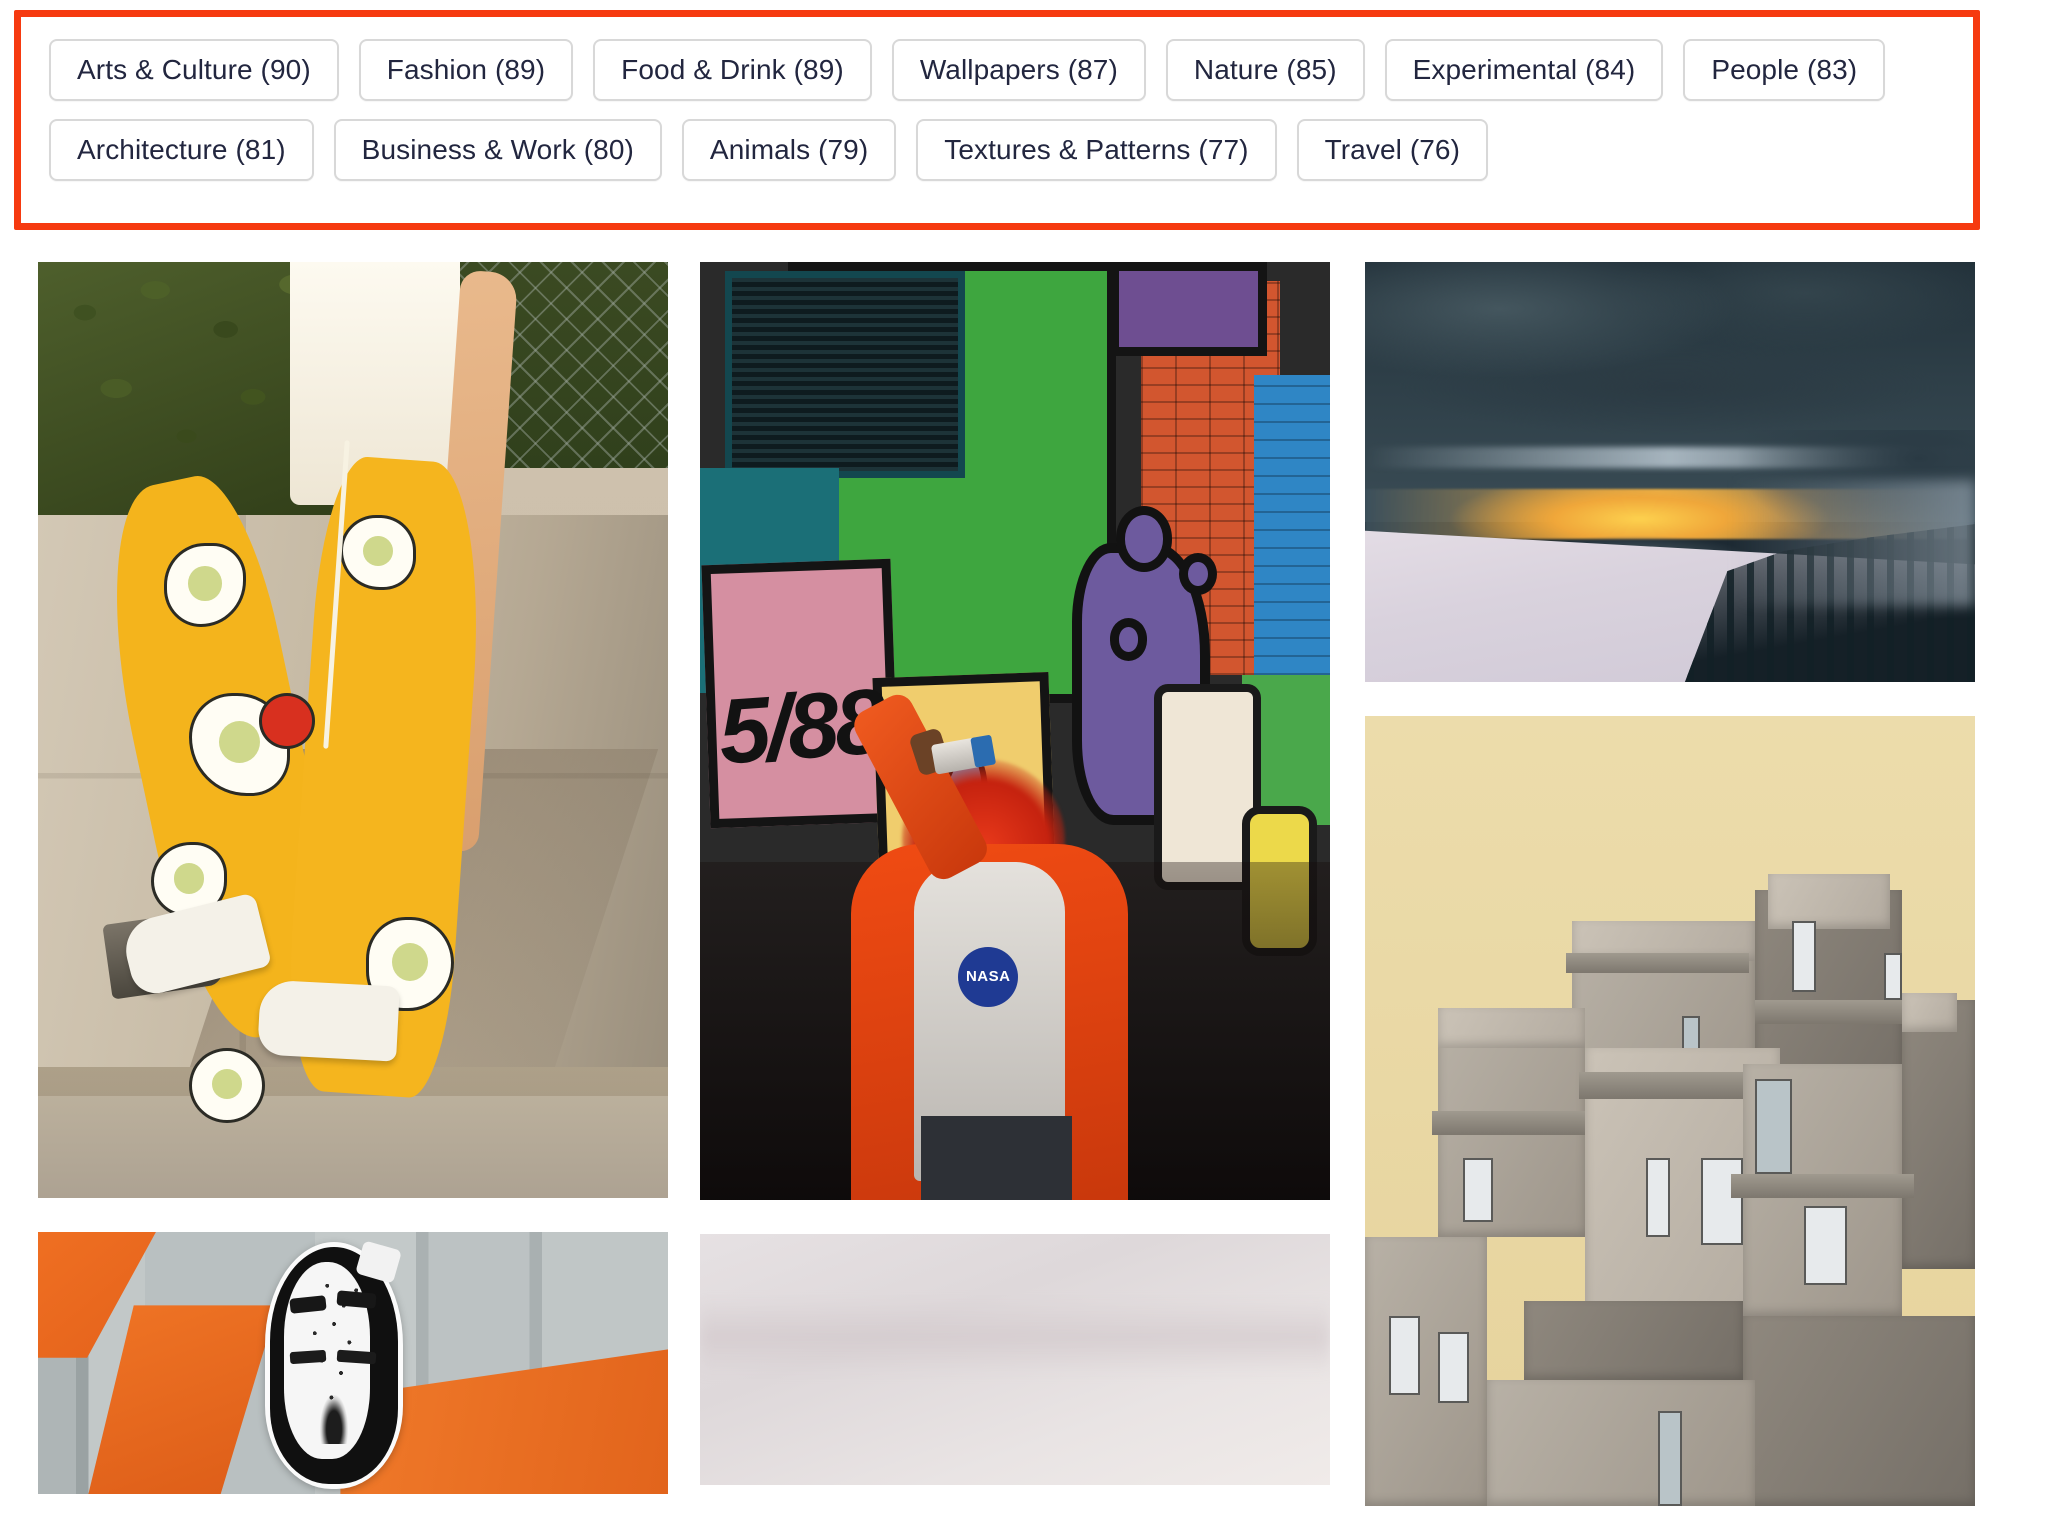 Image resolution: width=2048 pixels, height=1540 pixels. I want to click on photo-card-graffiti-face-sticker, so click(353, 1363).